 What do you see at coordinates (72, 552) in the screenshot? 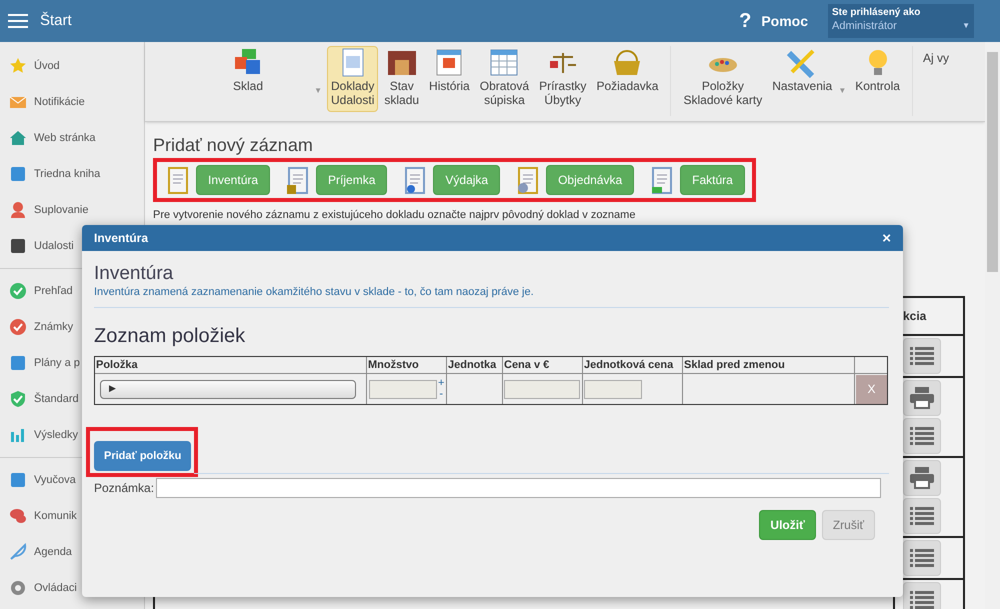
I see `sidebar-item: Agenda` at bounding box center [72, 552].